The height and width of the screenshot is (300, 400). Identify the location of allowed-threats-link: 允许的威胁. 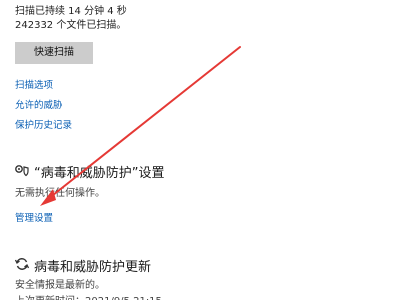
(39, 104).